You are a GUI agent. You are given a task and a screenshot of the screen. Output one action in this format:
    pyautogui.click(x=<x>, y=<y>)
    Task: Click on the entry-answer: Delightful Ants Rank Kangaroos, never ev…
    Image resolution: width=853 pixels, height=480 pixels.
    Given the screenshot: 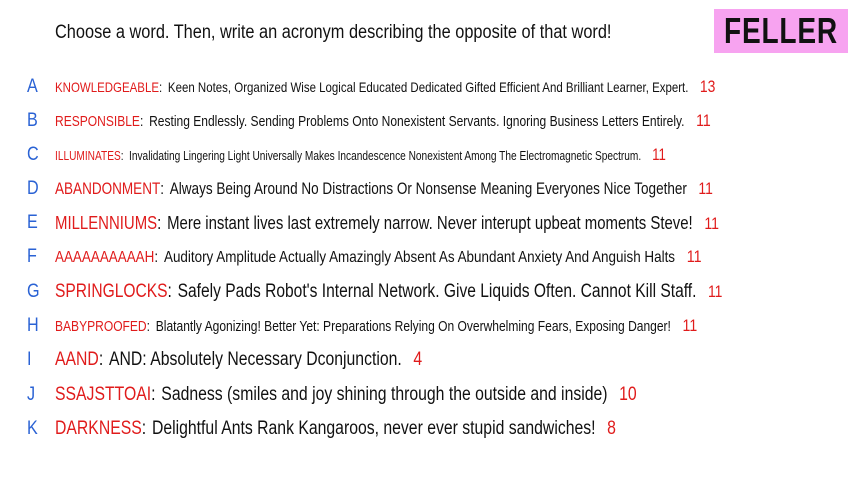 What is the action you would take?
    pyautogui.click(x=373, y=428)
    